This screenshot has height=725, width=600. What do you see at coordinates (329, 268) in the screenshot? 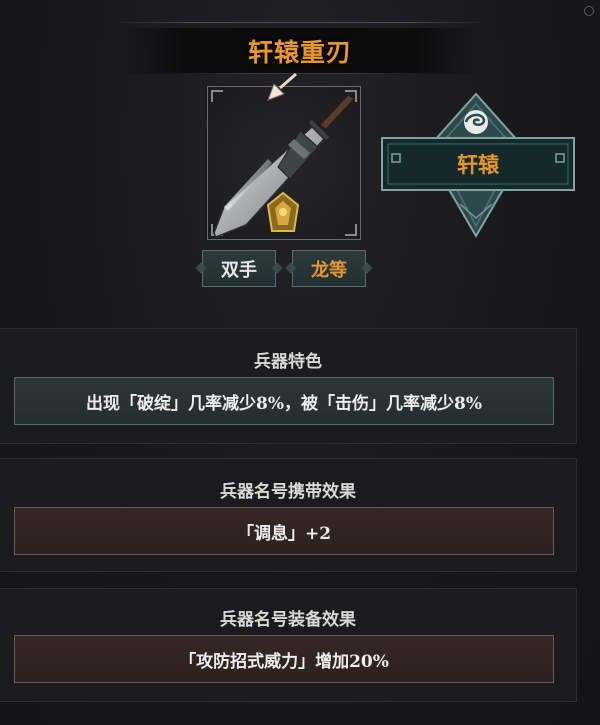
I see `grade-tag: 龙等` at bounding box center [329, 268].